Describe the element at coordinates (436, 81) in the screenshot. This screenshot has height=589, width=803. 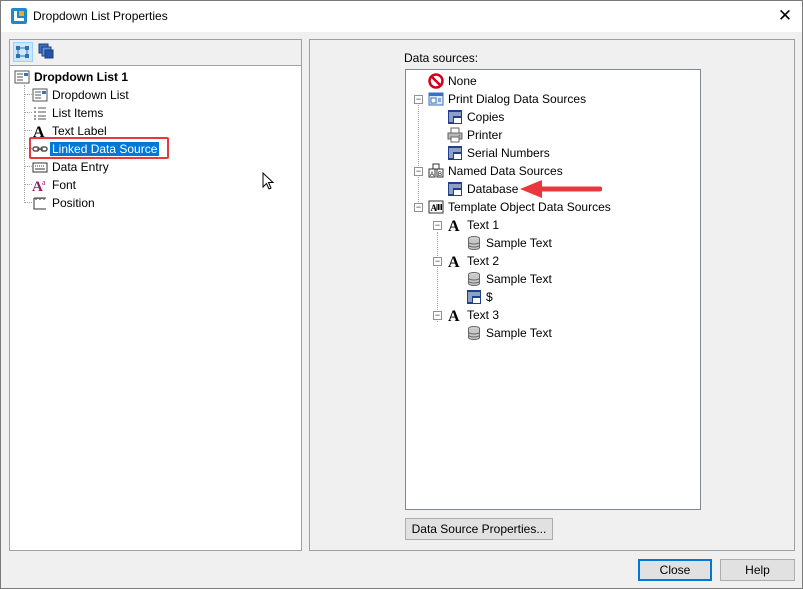
I see `no-entry-icon` at that location.